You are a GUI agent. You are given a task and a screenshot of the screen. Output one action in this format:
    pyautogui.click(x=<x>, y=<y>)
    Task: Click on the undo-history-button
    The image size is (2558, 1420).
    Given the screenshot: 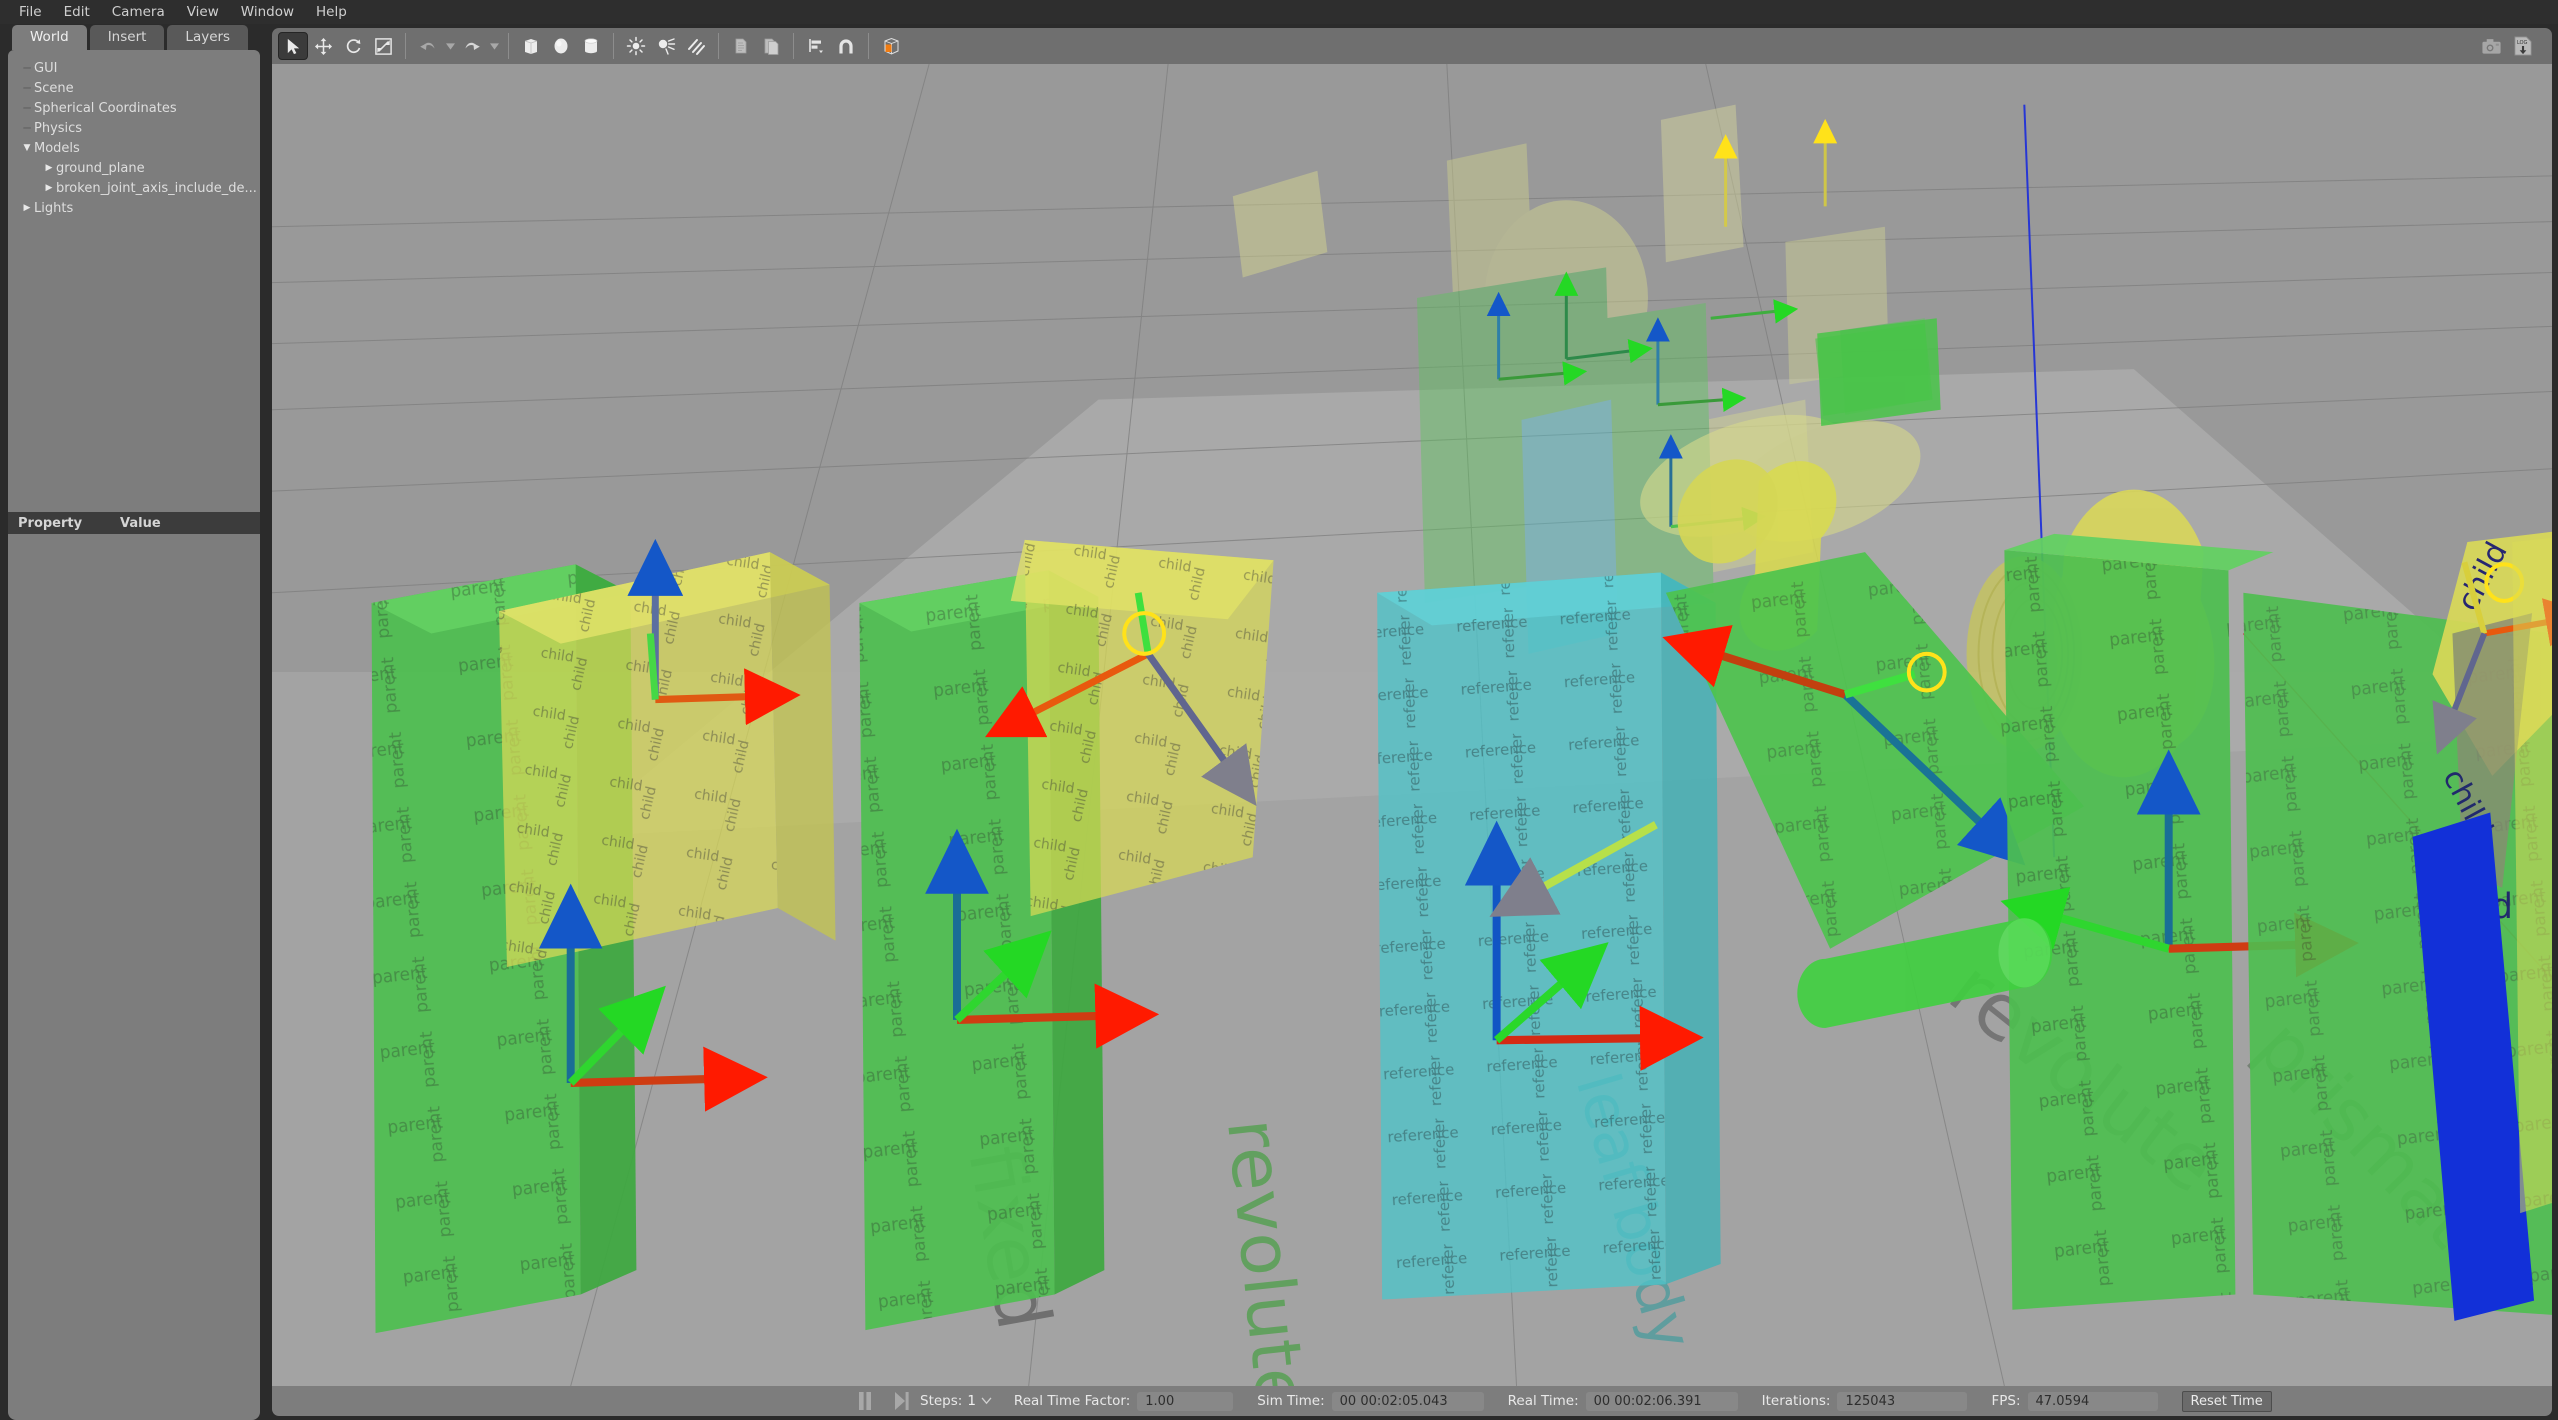 What is the action you would take?
    pyautogui.click(x=450, y=46)
    